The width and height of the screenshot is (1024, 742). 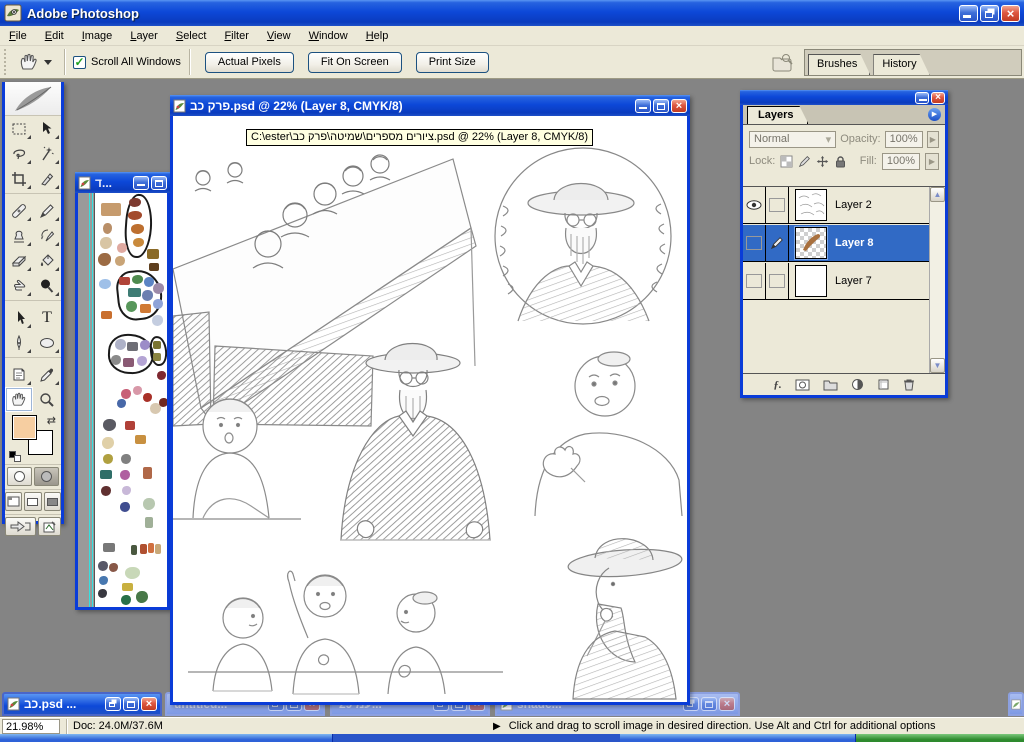 What do you see at coordinates (777, 385) in the screenshot?
I see `layer-style-button: ƒ.` at bounding box center [777, 385].